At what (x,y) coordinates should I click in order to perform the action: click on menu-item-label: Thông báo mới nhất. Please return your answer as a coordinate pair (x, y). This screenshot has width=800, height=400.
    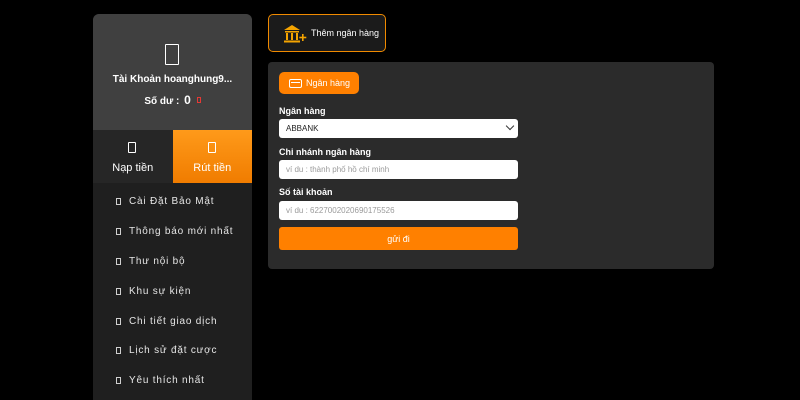
    Looking at the image, I should click on (181, 232).